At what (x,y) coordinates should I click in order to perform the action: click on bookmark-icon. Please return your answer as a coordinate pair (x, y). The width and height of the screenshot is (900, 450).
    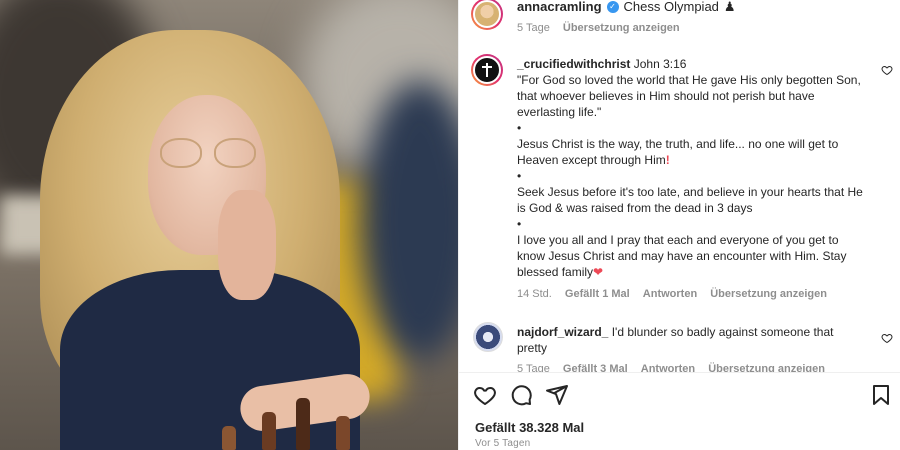
    Looking at the image, I should click on (881, 395).